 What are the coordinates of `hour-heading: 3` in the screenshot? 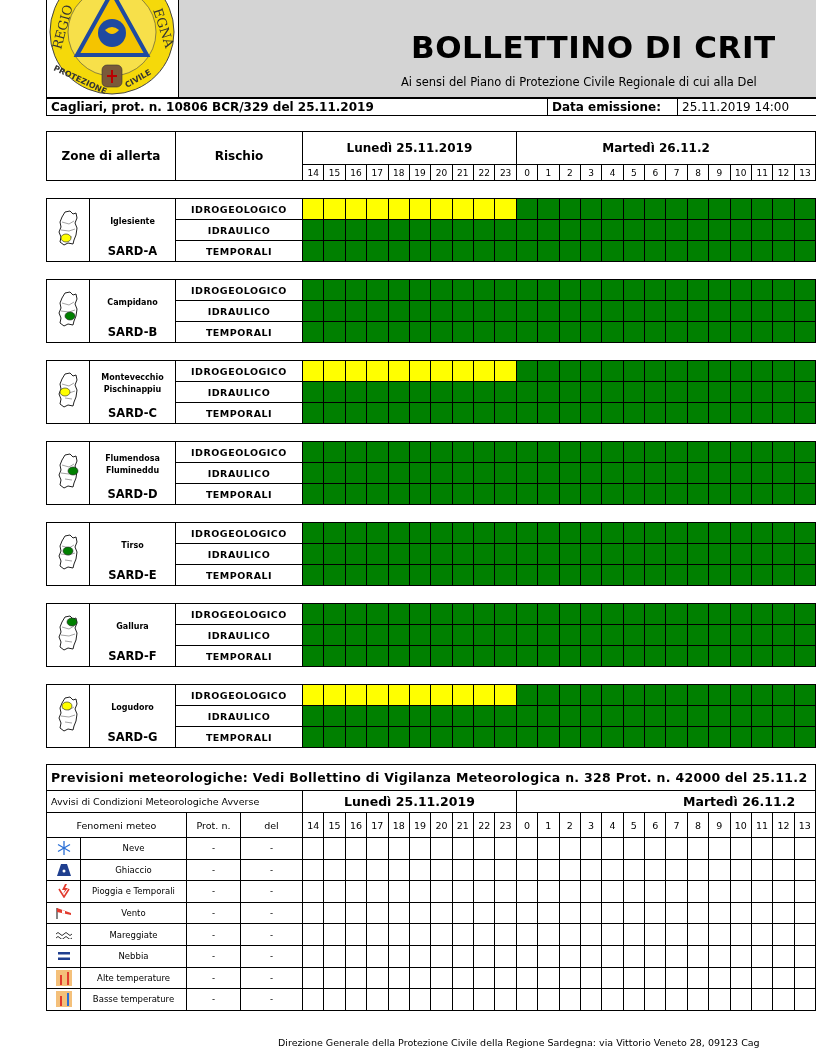 It's located at (591, 172).